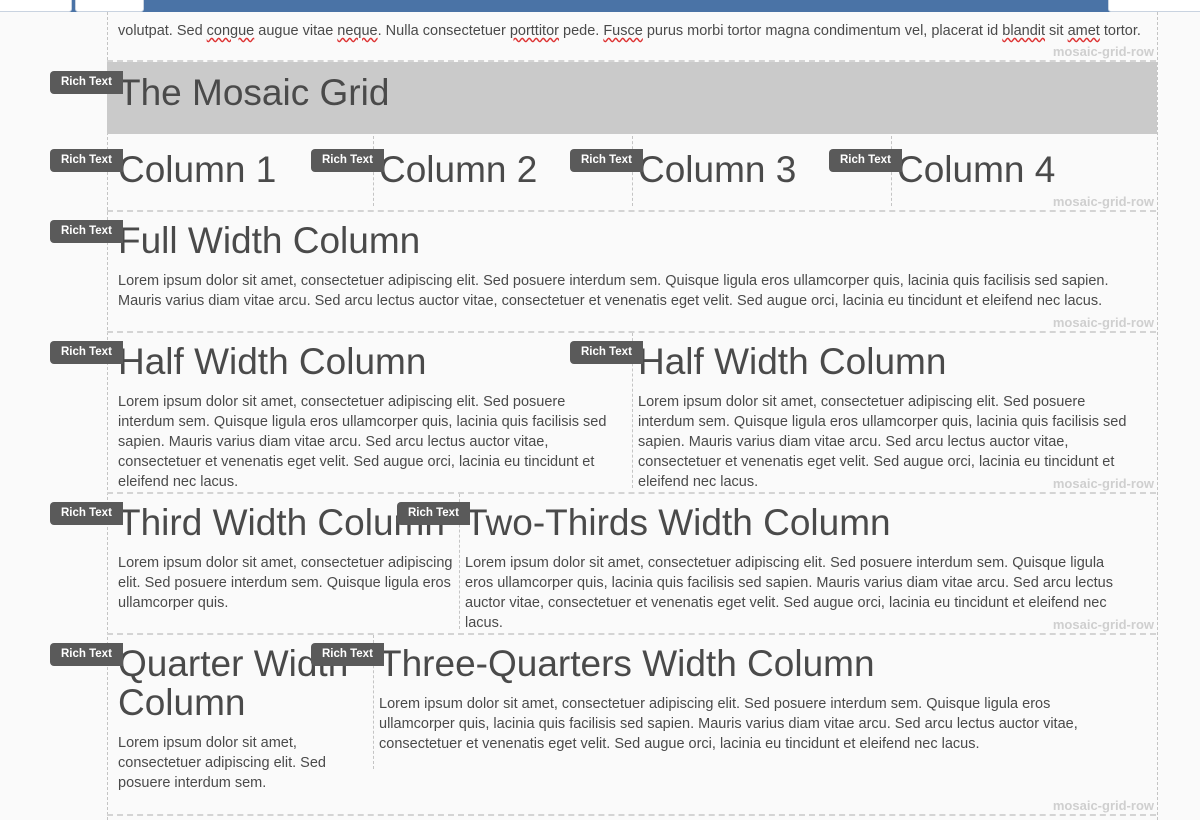 This screenshot has width=1200, height=820. Describe the element at coordinates (281, 522) in the screenshot. I see `column-heading: Third Width Column` at that location.